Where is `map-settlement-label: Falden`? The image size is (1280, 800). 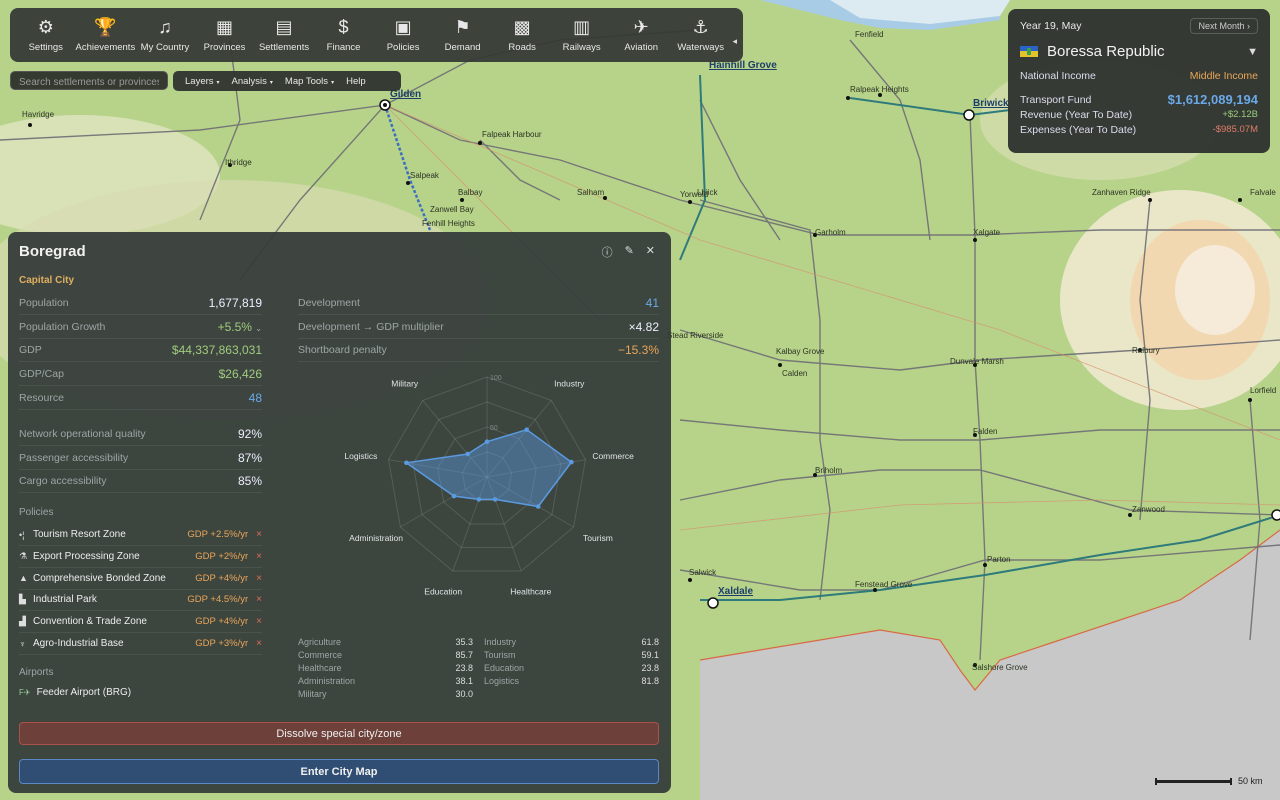 map-settlement-label: Falden is located at coordinates (985, 431).